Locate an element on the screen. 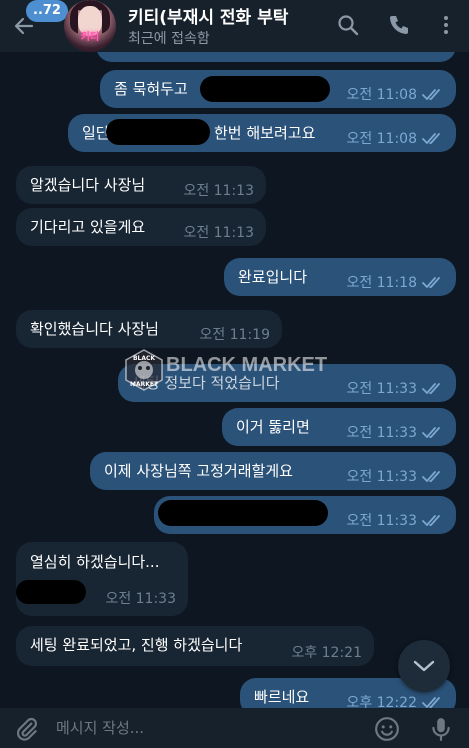 This screenshot has width=469, height=748. microphone-icon is located at coordinates (441, 729).